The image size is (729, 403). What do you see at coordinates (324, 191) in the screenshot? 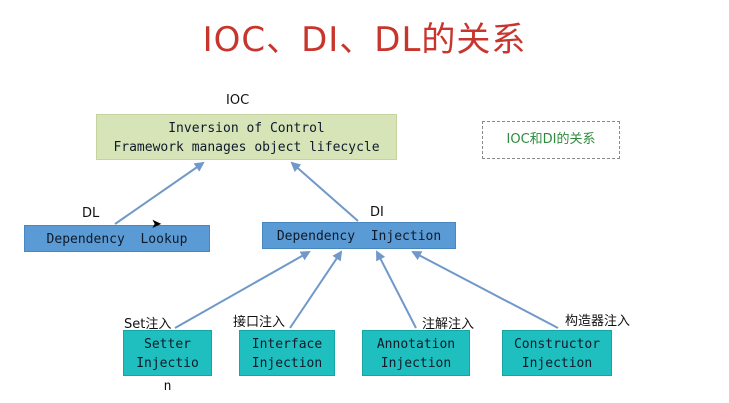
I see `arrow-di-to-ioc` at bounding box center [324, 191].